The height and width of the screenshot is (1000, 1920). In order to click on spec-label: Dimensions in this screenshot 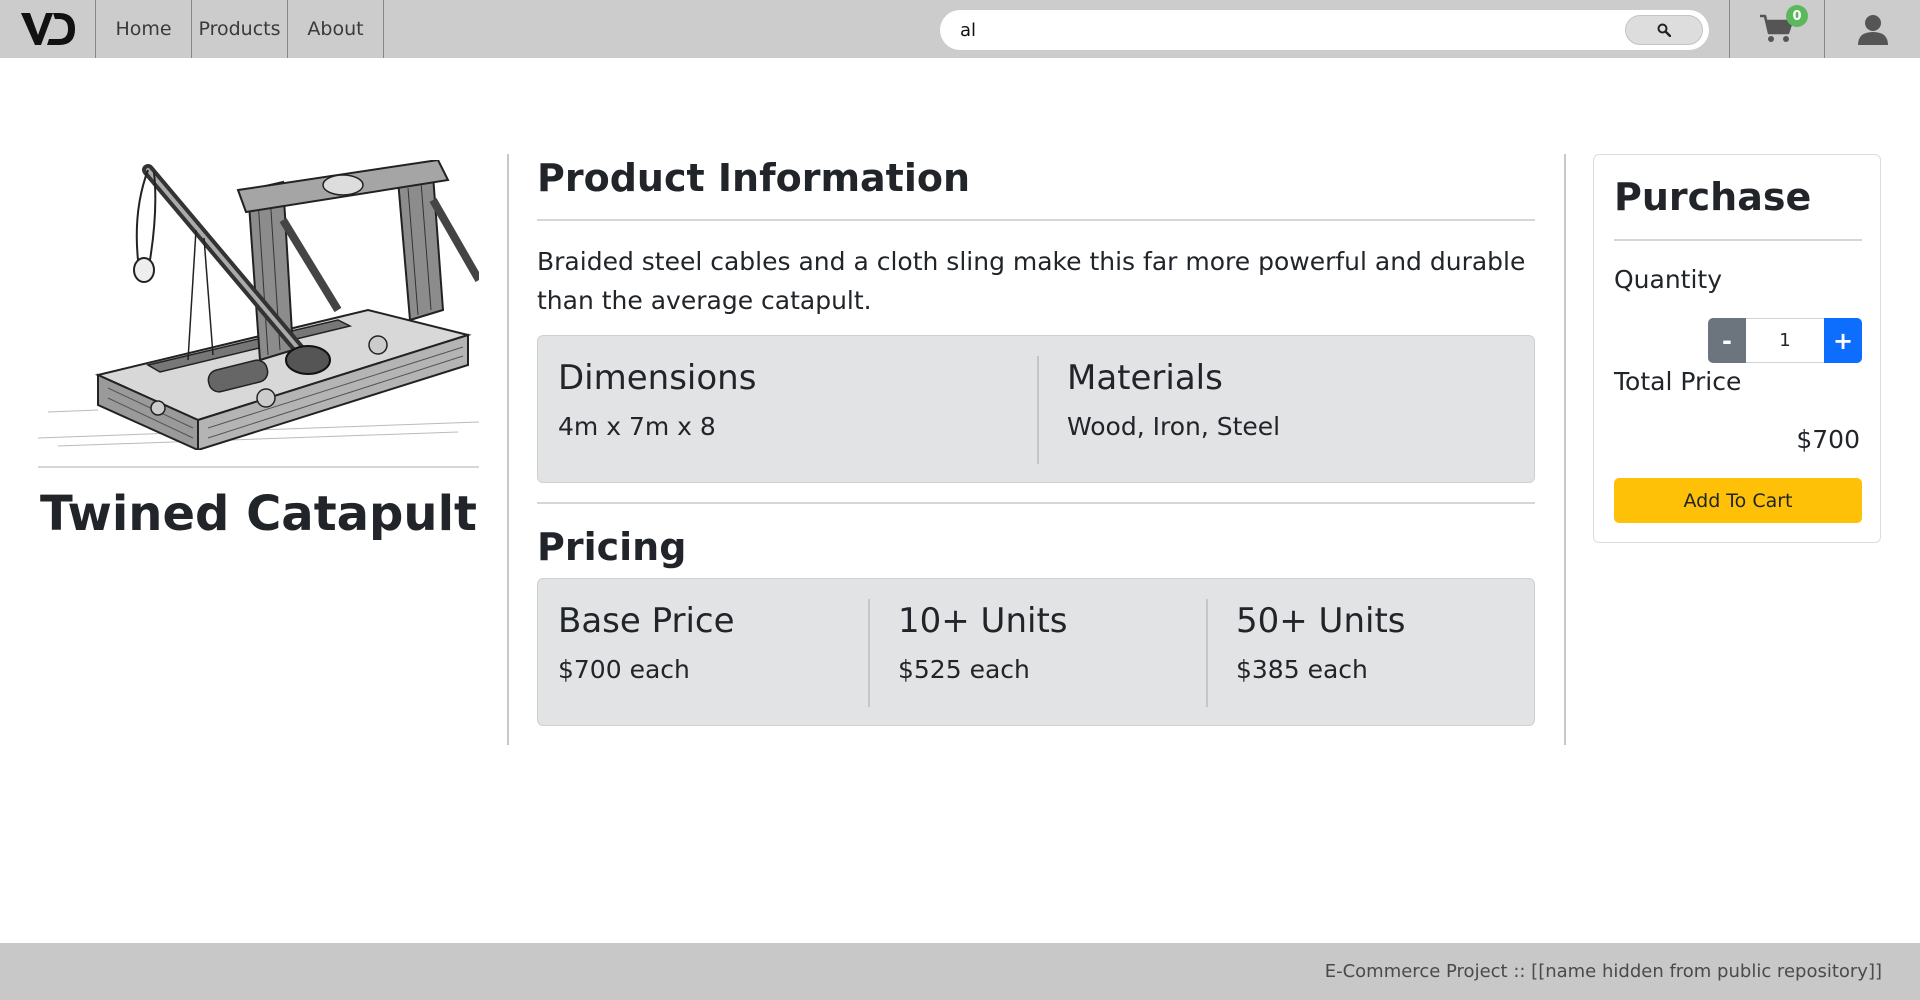, I will do `click(657, 378)`.